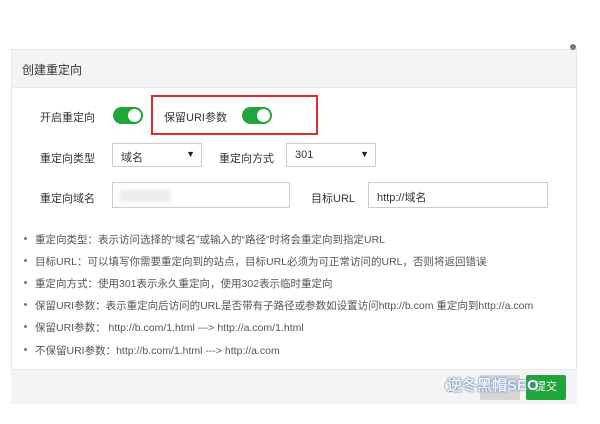 The width and height of the screenshot is (600, 424). Describe the element at coordinates (333, 199) in the screenshot. I see `target-url-label: 目标URL` at that location.